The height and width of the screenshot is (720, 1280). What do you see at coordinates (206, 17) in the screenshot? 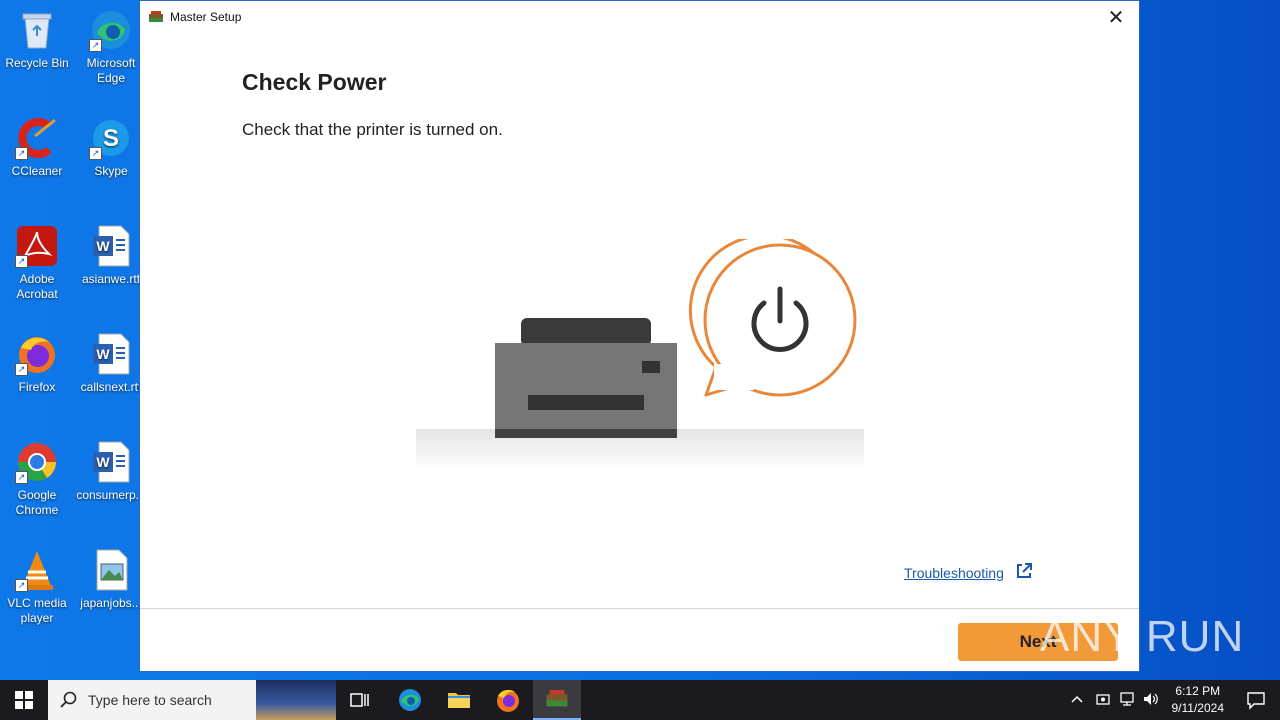
I see `window-title: Master Setup` at bounding box center [206, 17].